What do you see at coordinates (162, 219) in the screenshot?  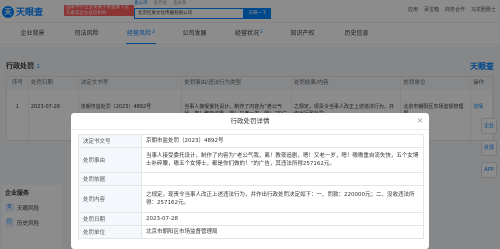 I see `detail-value: 2023-07-28` at bounding box center [162, 219].